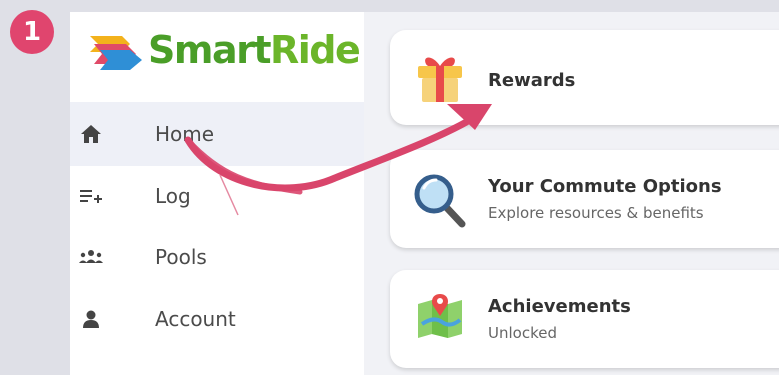 The height and width of the screenshot is (375, 779). What do you see at coordinates (584, 77) in the screenshot?
I see `rewards-card: Rewards` at bounding box center [584, 77].